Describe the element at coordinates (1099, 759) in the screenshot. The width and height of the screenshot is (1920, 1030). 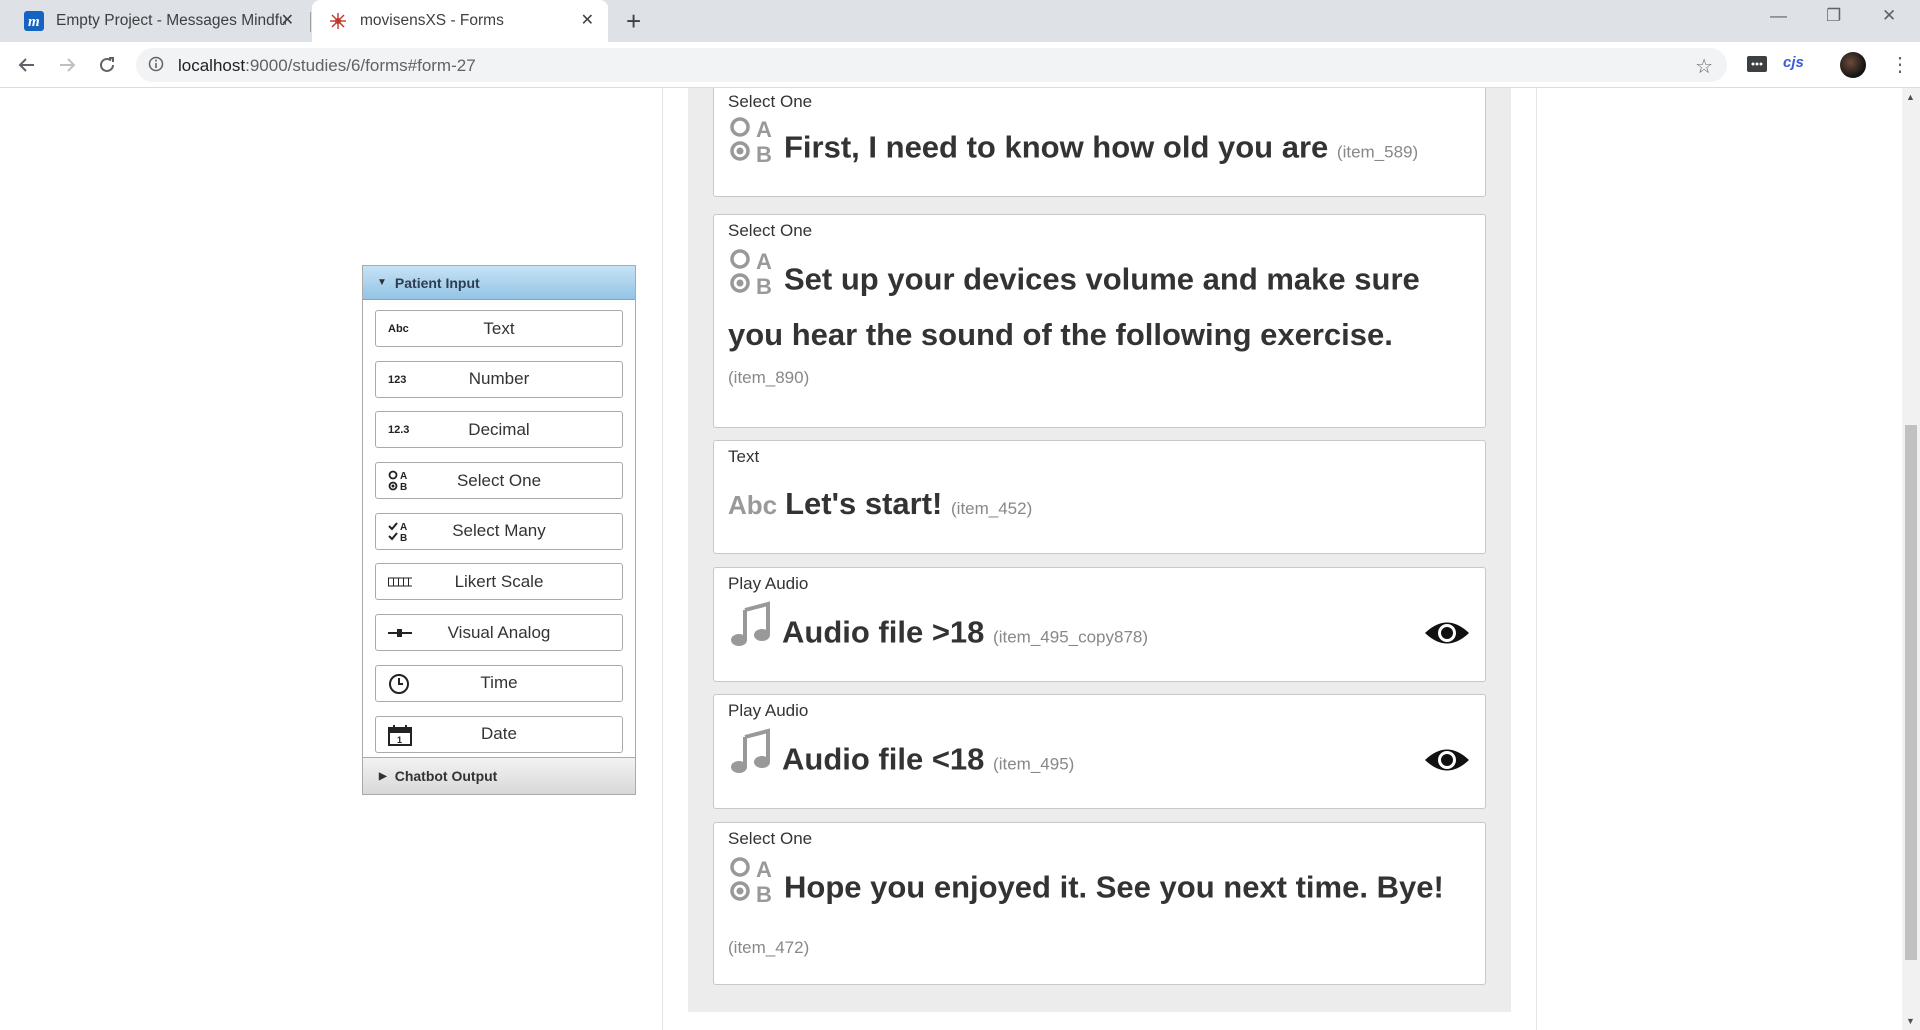
I see `item-question: Audio file <18 (item_495)` at that location.